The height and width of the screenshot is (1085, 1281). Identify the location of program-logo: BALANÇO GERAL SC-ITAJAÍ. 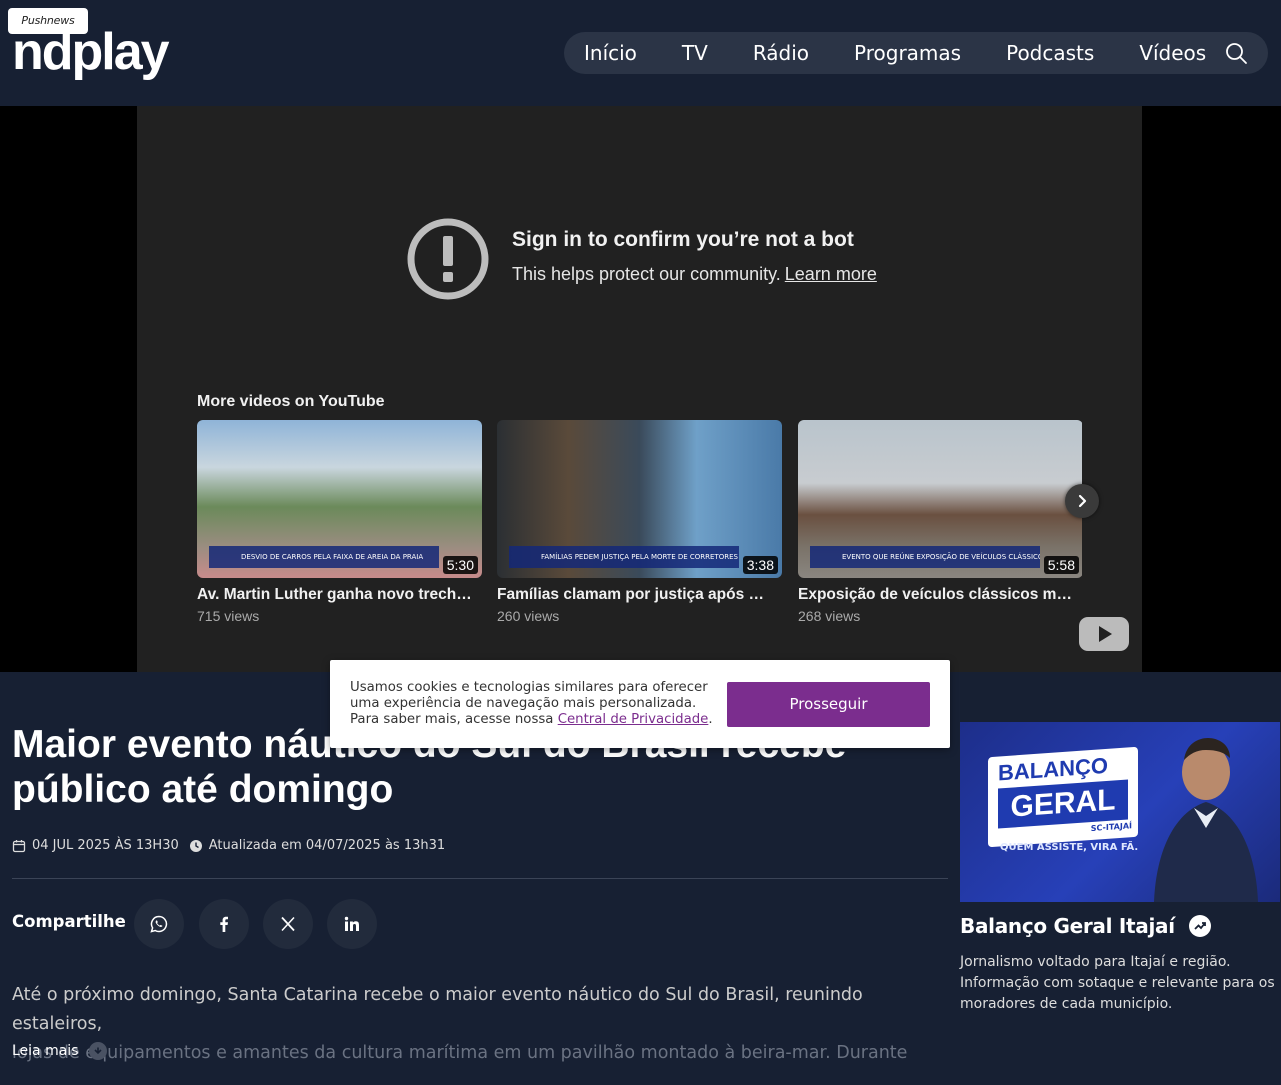
(1063, 797).